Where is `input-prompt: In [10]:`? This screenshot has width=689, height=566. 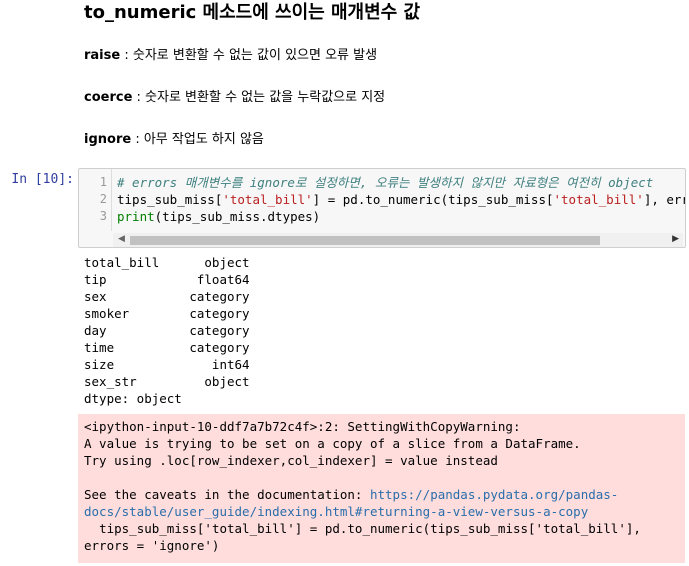 input-prompt: In [10]: is located at coordinates (42, 179).